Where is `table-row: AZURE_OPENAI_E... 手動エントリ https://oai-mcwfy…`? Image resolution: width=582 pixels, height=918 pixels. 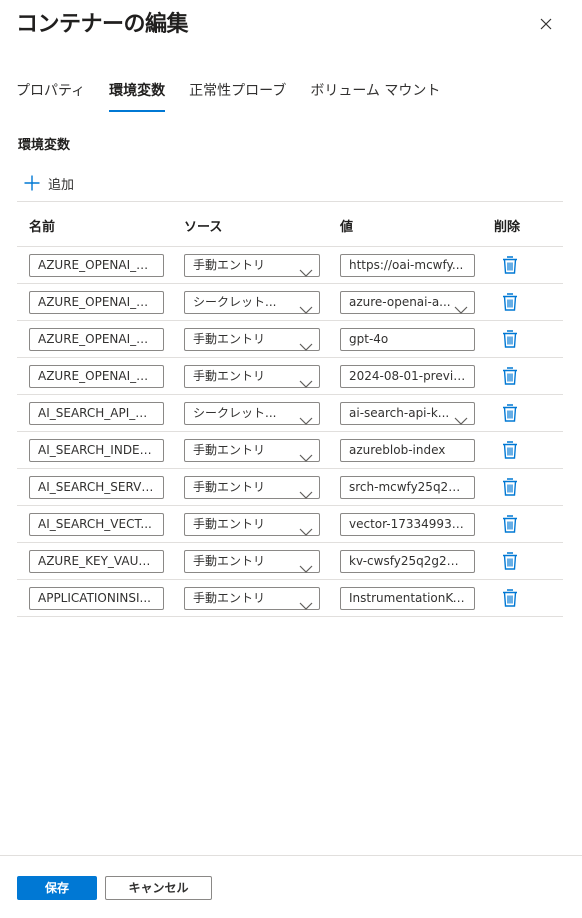
table-row: AZURE_OPENAI_E... 手動エントリ https://oai-mcwfy… is located at coordinates (290, 265).